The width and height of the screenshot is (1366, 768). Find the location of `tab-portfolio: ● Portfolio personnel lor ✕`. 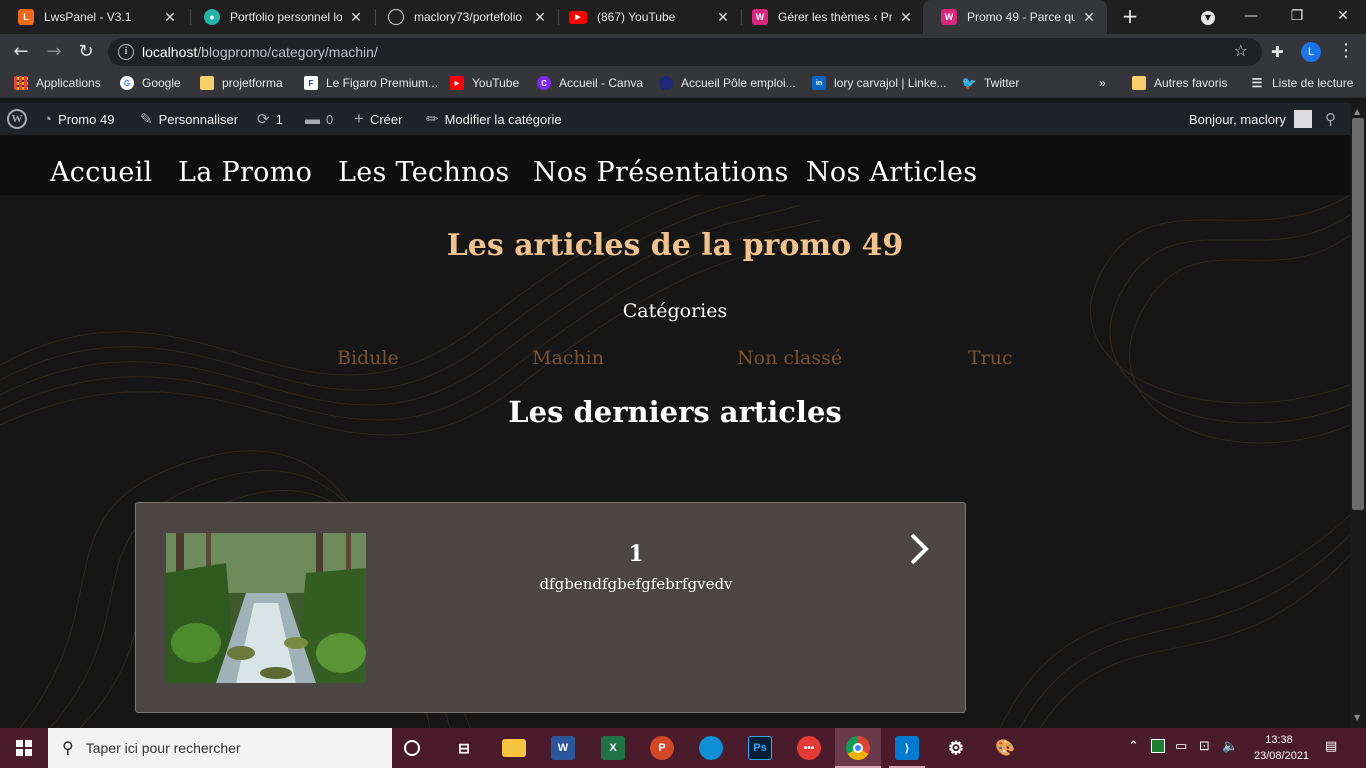

tab-portfolio: ● Portfolio personnel lor ✕ is located at coordinates (280, 17).